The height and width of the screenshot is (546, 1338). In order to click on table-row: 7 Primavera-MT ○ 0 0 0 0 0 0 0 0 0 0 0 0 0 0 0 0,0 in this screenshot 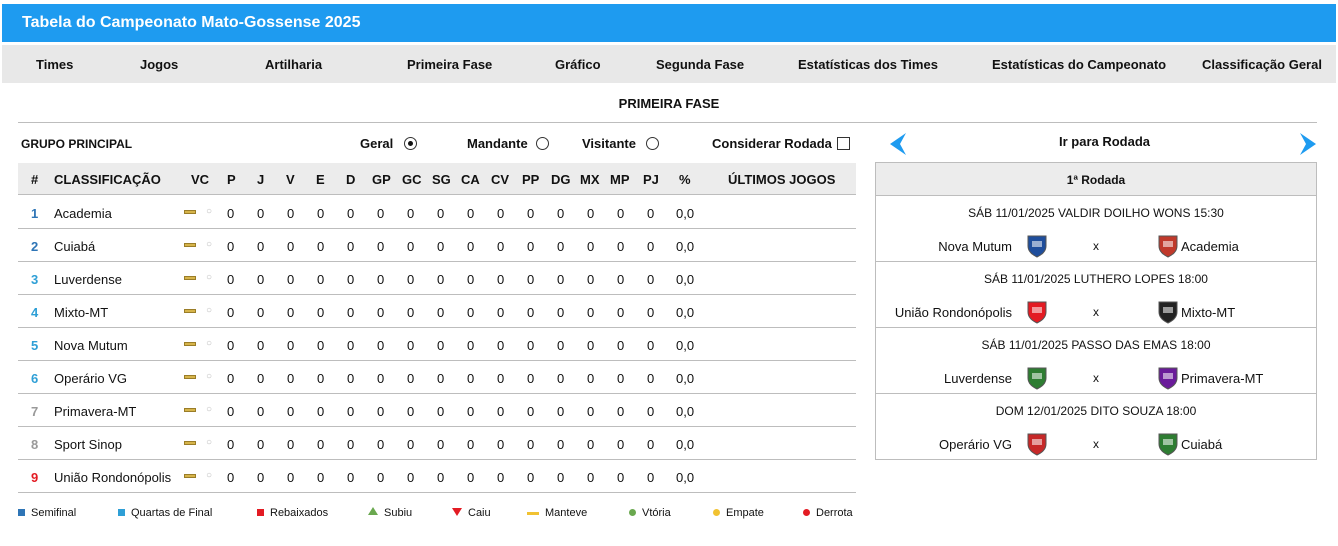, I will do `click(437, 410)`.